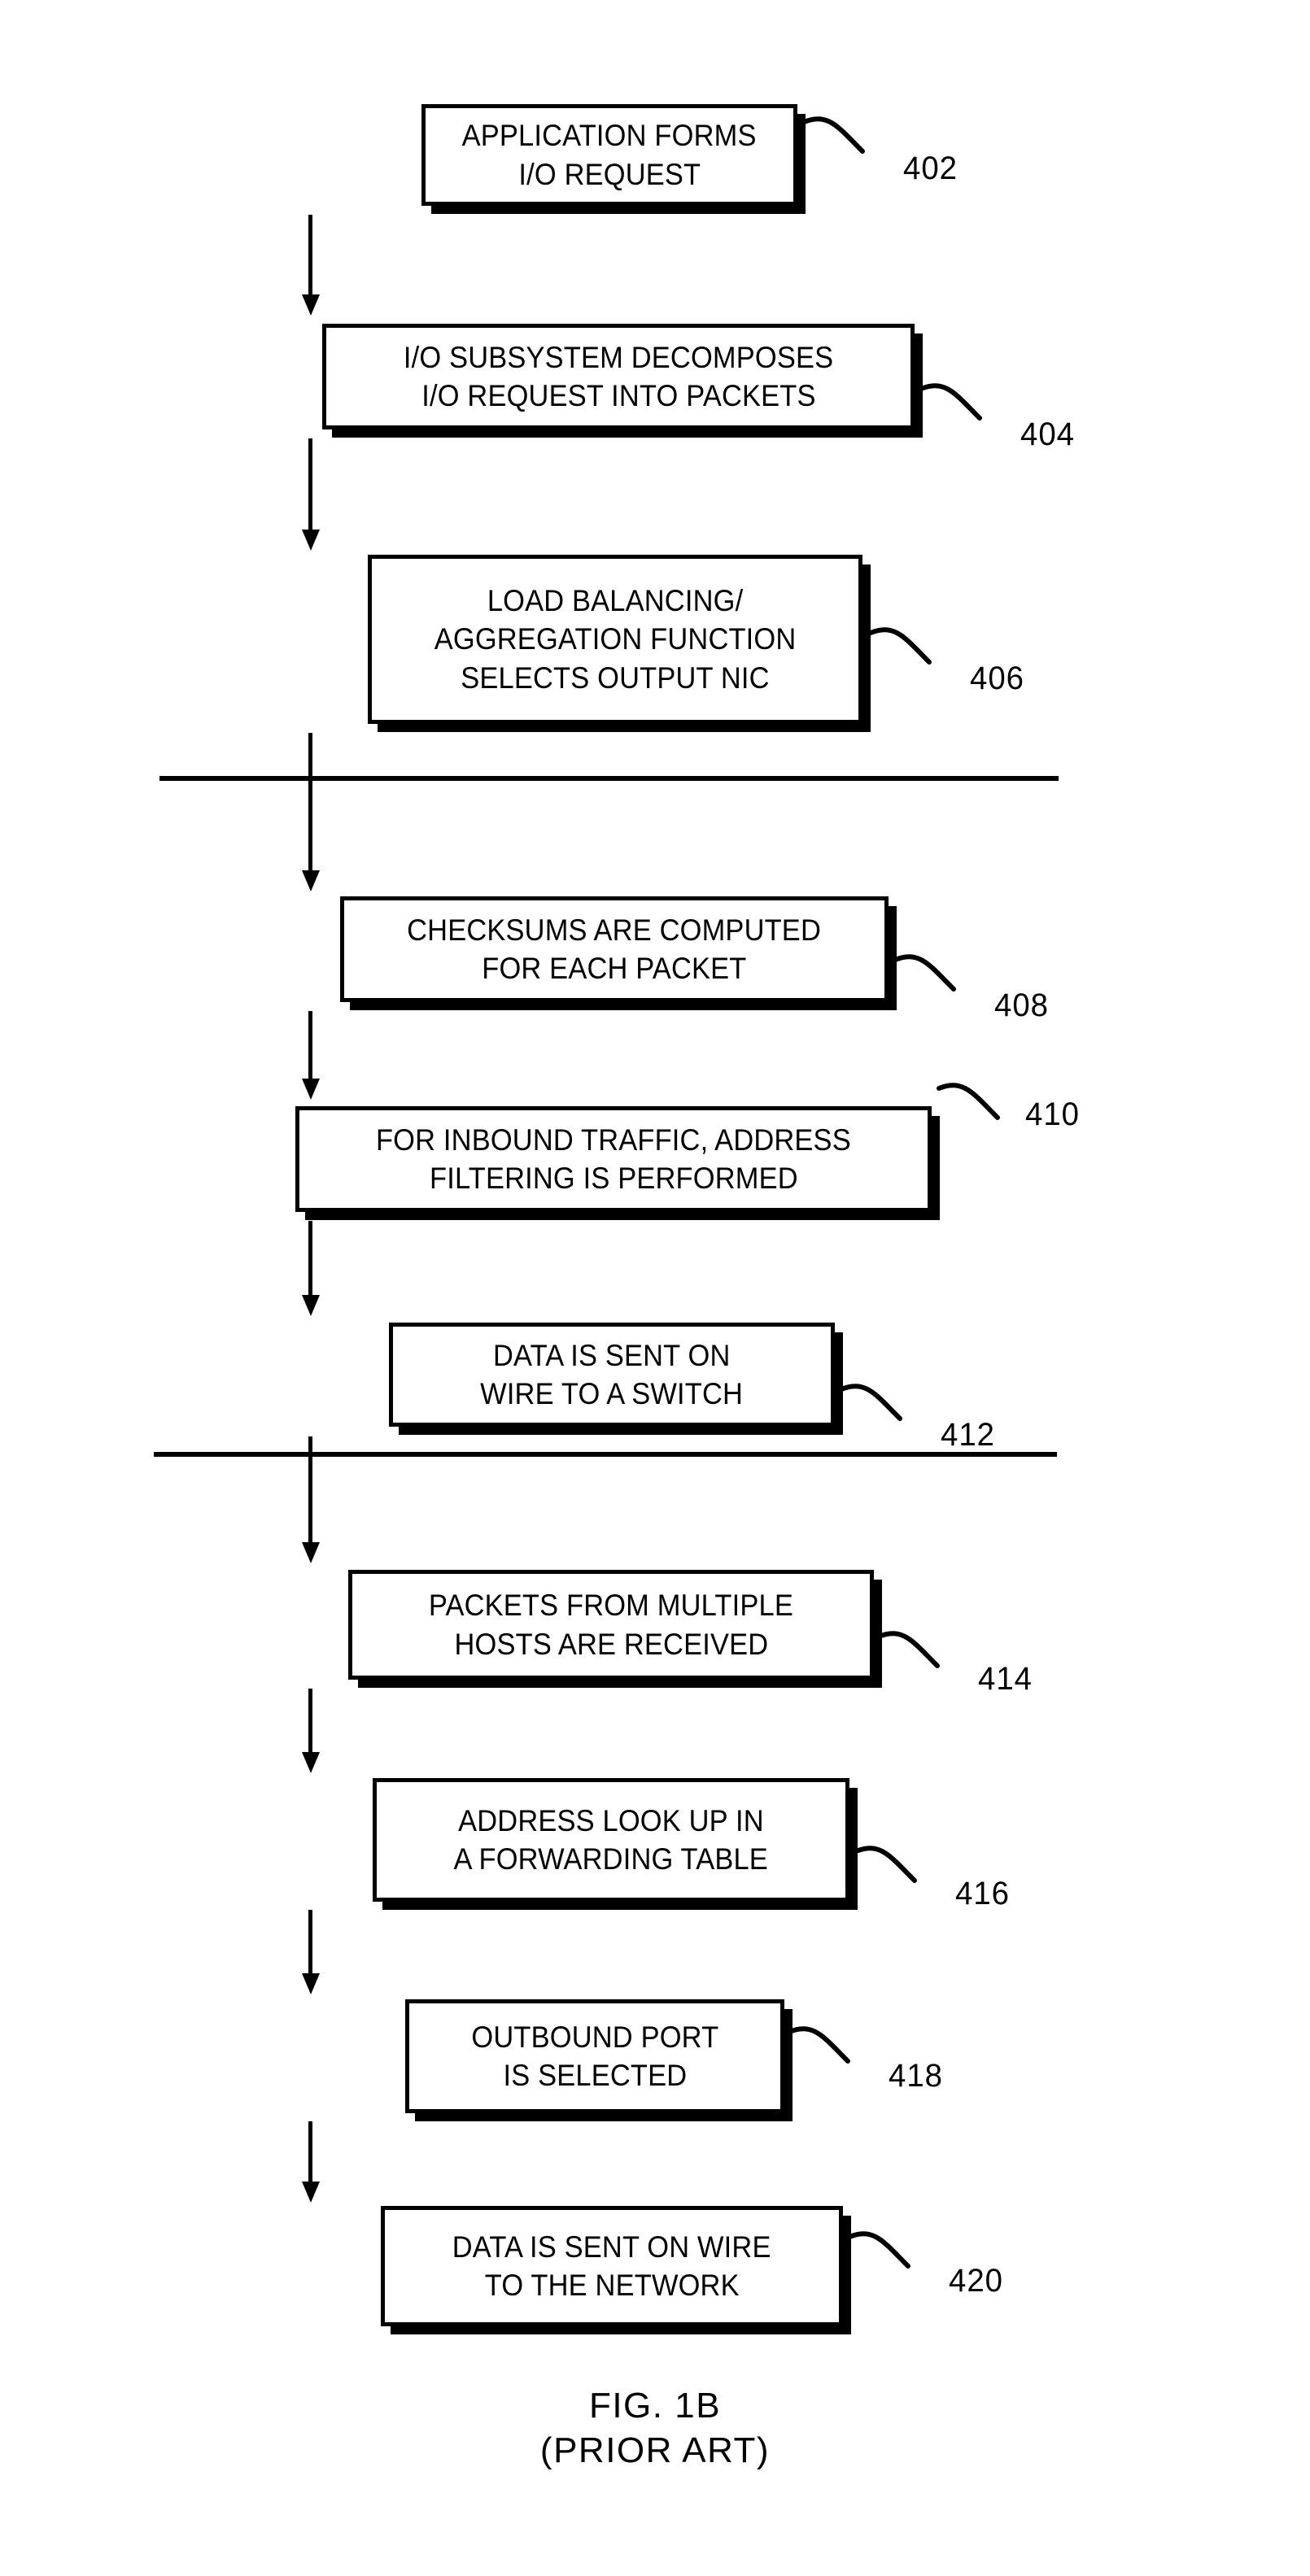 The height and width of the screenshot is (2576, 1310). Describe the element at coordinates (916, 2076) in the screenshot. I see `reference-numeral-418: 418` at that location.